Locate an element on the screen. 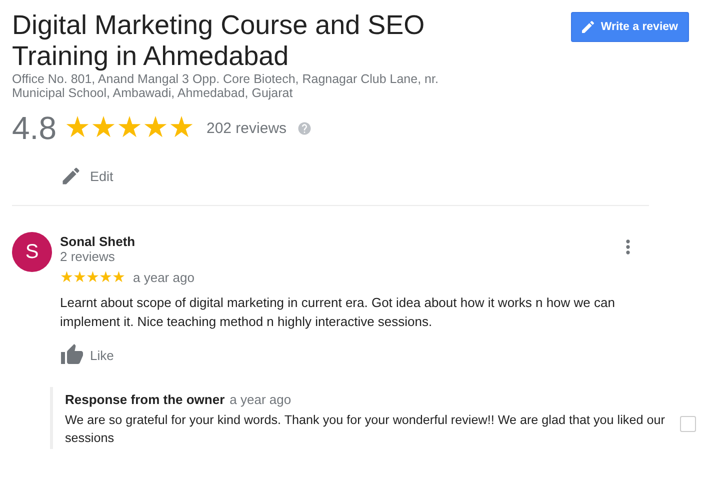 The height and width of the screenshot is (484, 701). like-button: Like is located at coordinates (87, 355).